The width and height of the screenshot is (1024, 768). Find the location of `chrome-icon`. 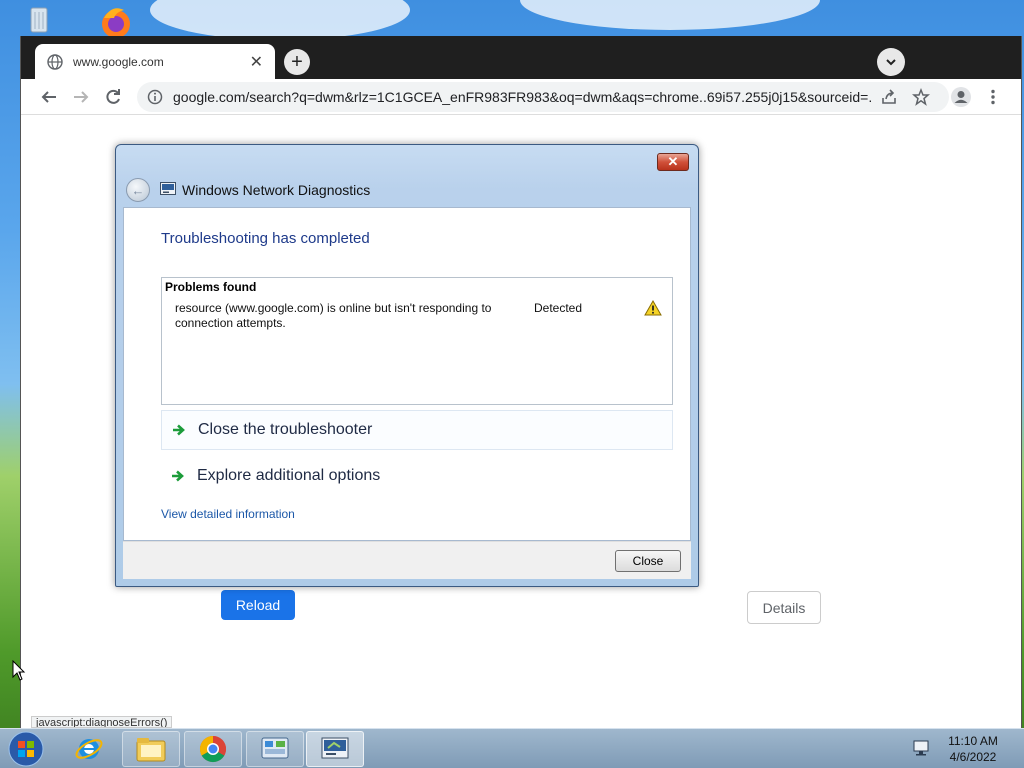

chrome-icon is located at coordinates (213, 749).